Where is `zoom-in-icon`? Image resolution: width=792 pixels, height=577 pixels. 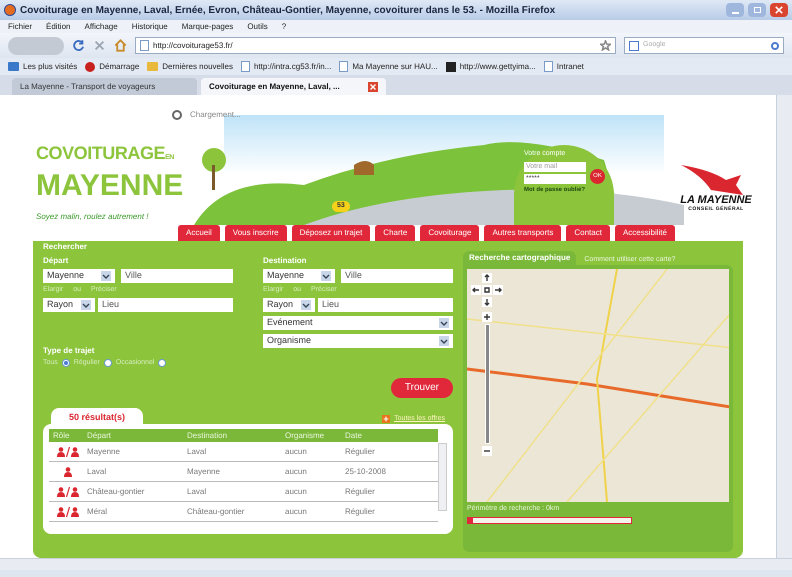
zoom-in-icon is located at coordinates (487, 317).